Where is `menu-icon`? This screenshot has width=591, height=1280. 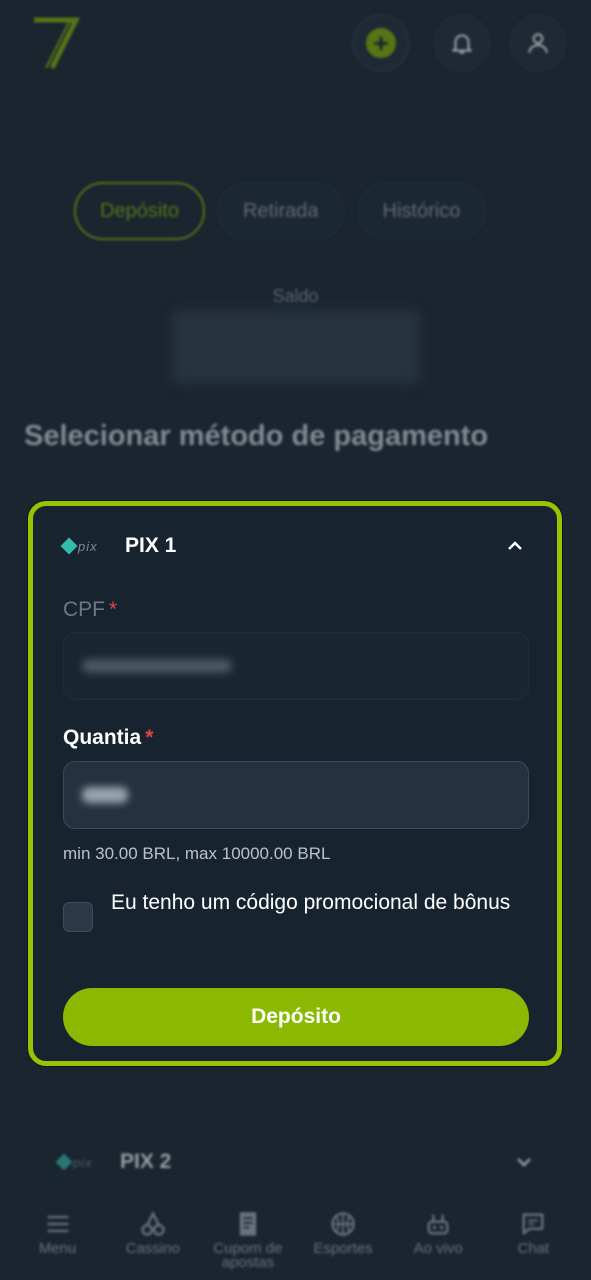 menu-icon is located at coordinates (58, 1224).